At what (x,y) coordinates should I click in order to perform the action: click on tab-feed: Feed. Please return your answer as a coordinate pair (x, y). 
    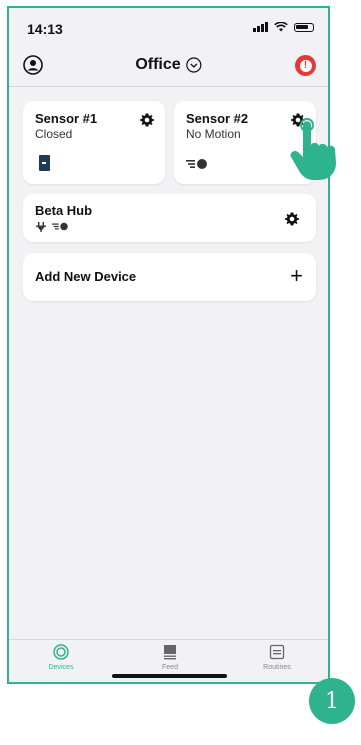
    Looking at the image, I should click on (170, 657).